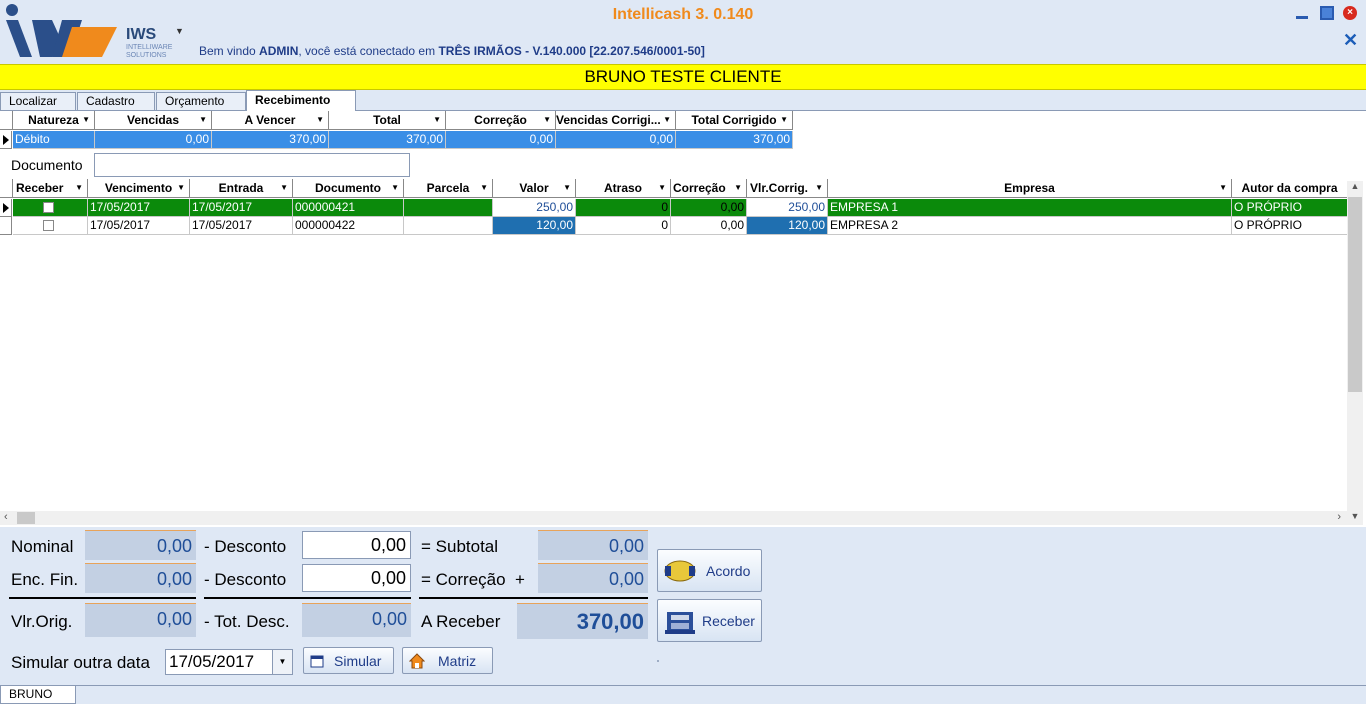 This screenshot has height=704, width=1366. Describe the element at coordinates (1355, 188) in the screenshot. I see `scroll-up-icon: ▲` at that location.